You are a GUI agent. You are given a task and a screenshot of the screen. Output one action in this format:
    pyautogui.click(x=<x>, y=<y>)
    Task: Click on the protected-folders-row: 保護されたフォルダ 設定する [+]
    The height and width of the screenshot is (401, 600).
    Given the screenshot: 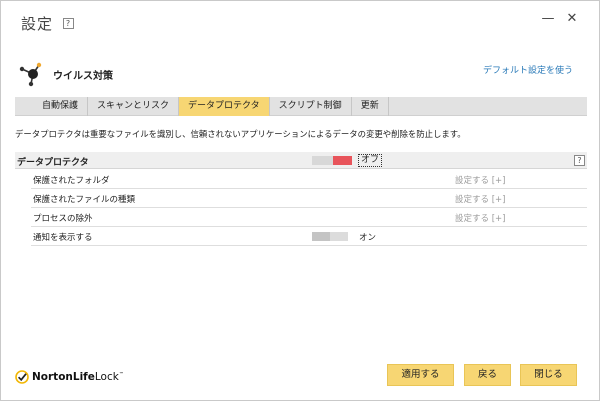 What is the action you would take?
    pyautogui.click(x=309, y=179)
    